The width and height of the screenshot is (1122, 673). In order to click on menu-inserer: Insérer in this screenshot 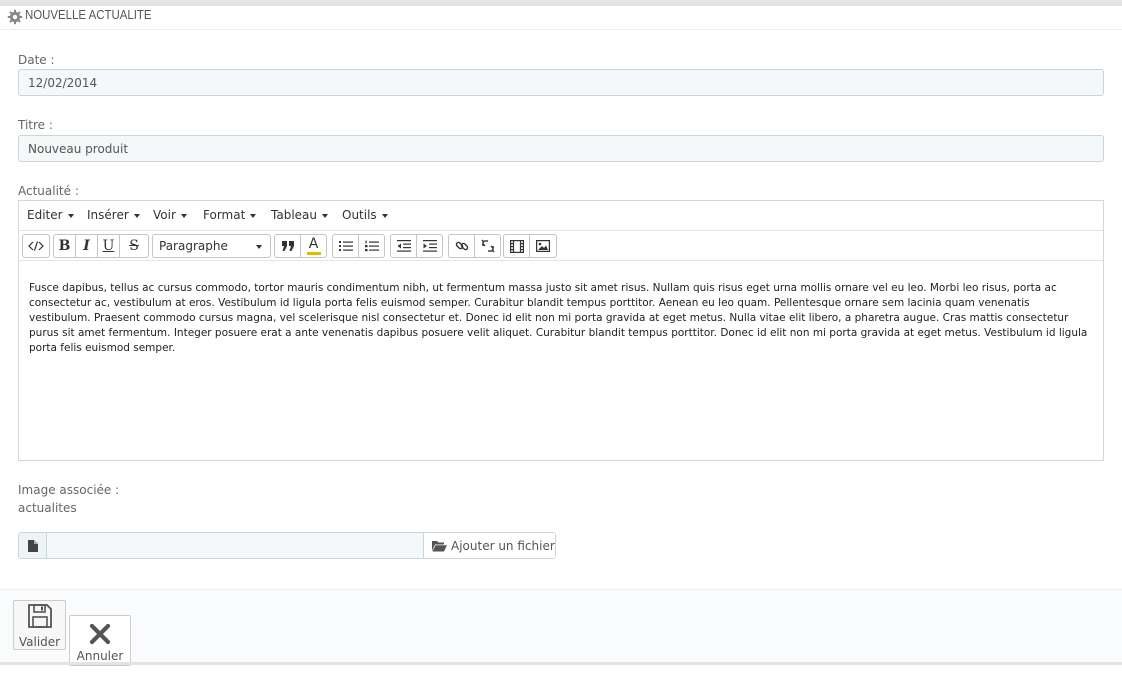, I will do `click(113, 215)`.